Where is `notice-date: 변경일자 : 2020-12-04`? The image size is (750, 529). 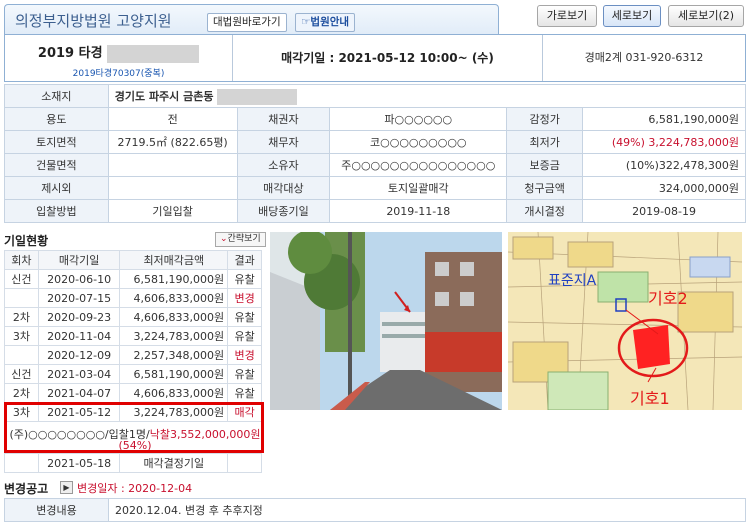
notice-date: 변경일자 : 2020-12-04 is located at coordinates (135, 488).